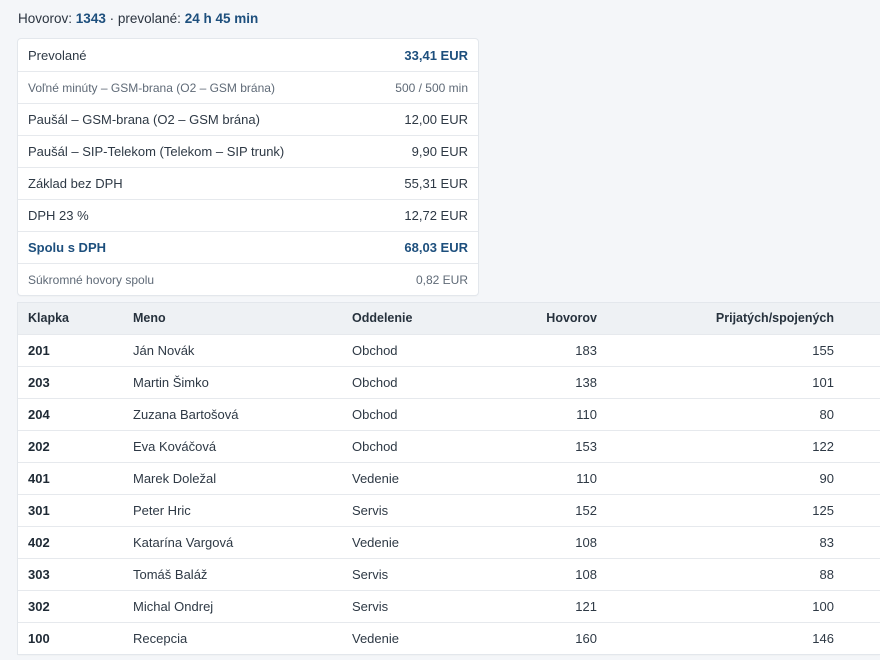  I want to click on cell-answered: 155, so click(725, 349).